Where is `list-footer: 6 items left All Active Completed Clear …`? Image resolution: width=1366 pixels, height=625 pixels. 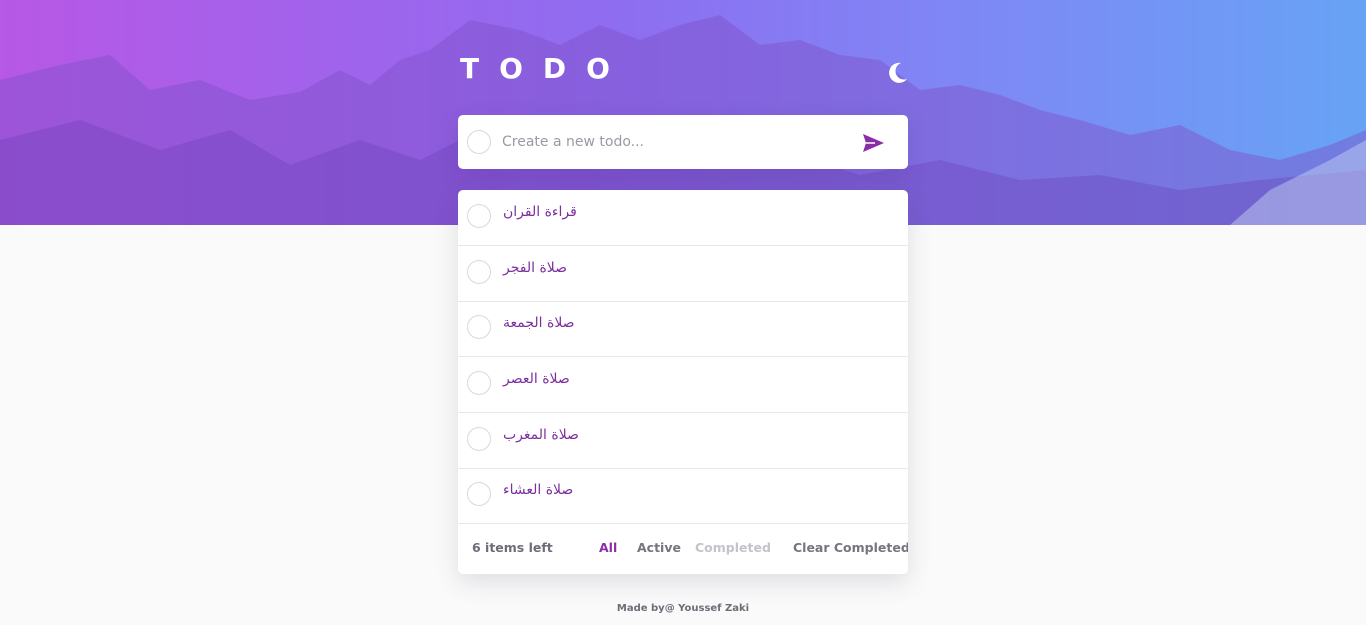 list-footer: 6 items left All Active Completed Clear … is located at coordinates (683, 549).